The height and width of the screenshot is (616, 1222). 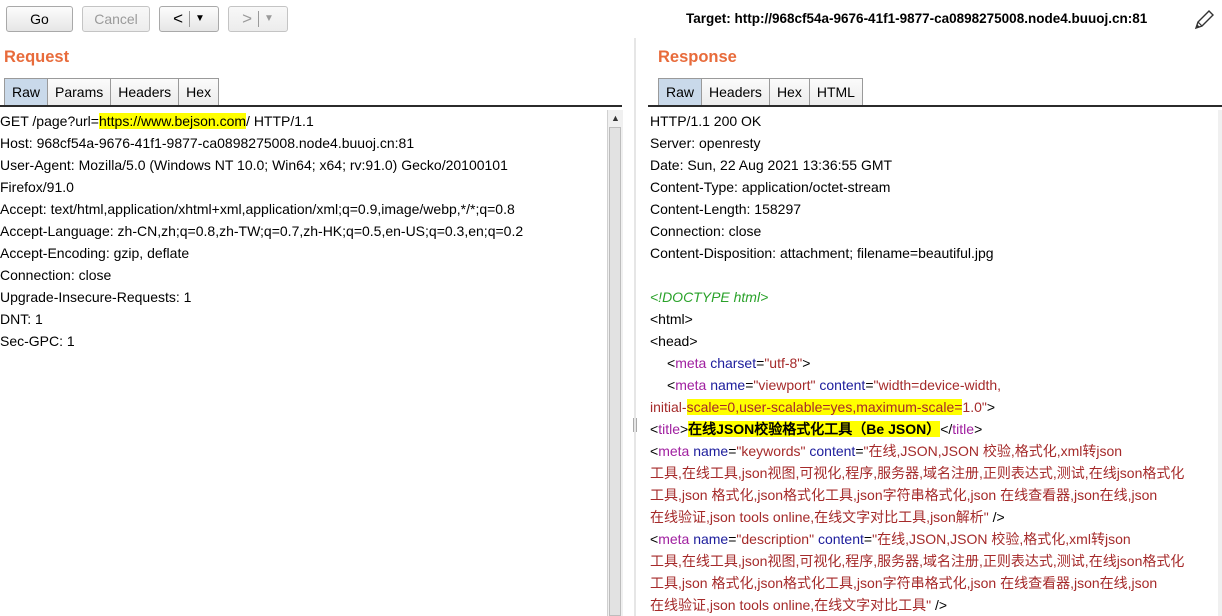 I want to click on request-line-prefix: GET /page?url=, so click(x=49, y=121).